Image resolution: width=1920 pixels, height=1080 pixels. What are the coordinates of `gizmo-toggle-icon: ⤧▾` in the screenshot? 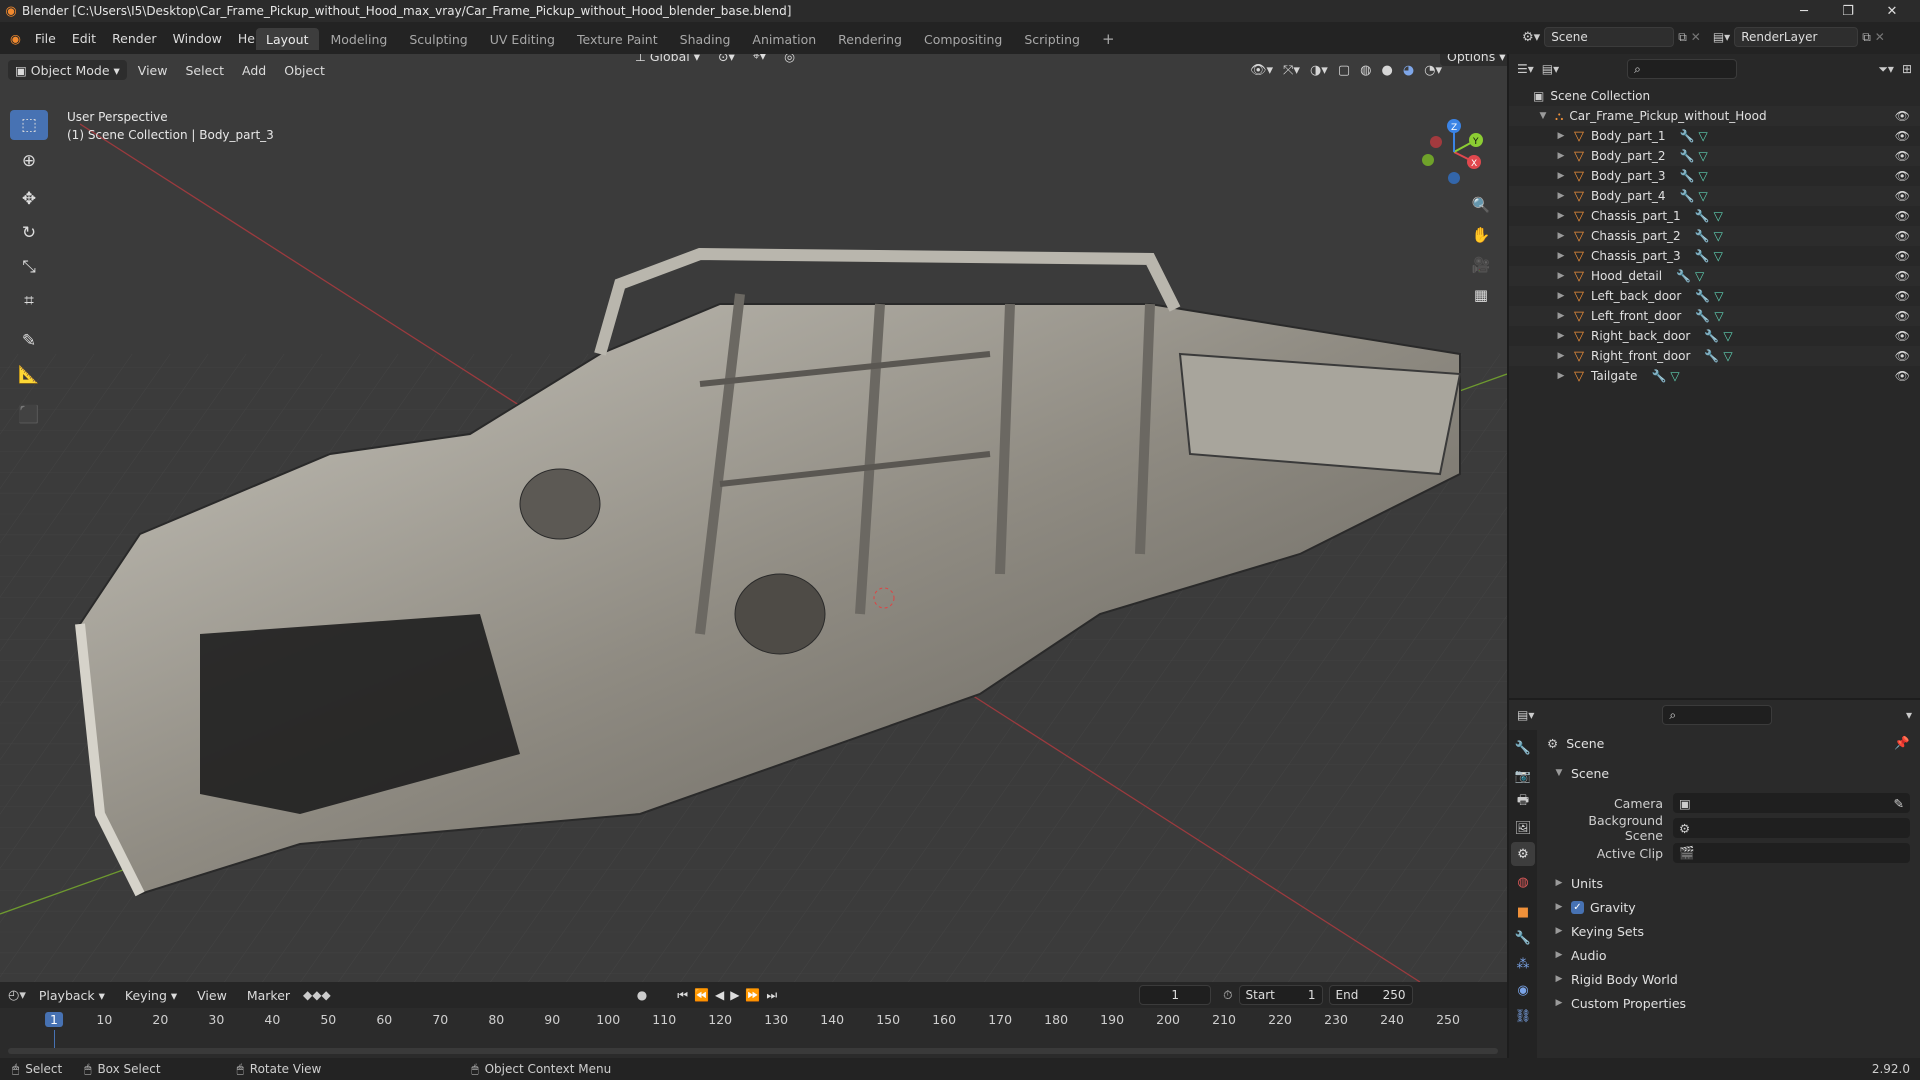 It's located at (1291, 70).